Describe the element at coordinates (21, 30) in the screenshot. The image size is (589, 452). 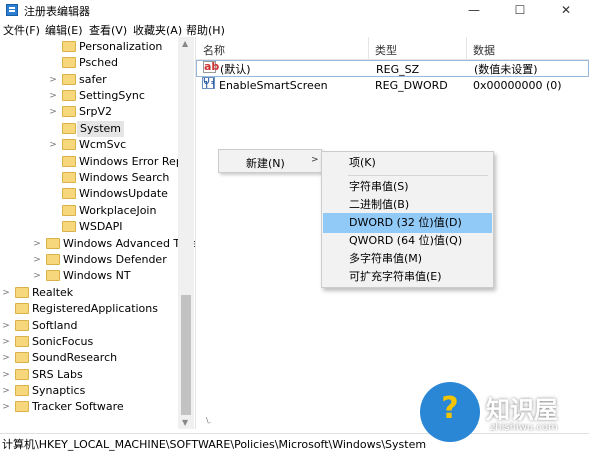
I see `menu-file: 文件(F)` at that location.